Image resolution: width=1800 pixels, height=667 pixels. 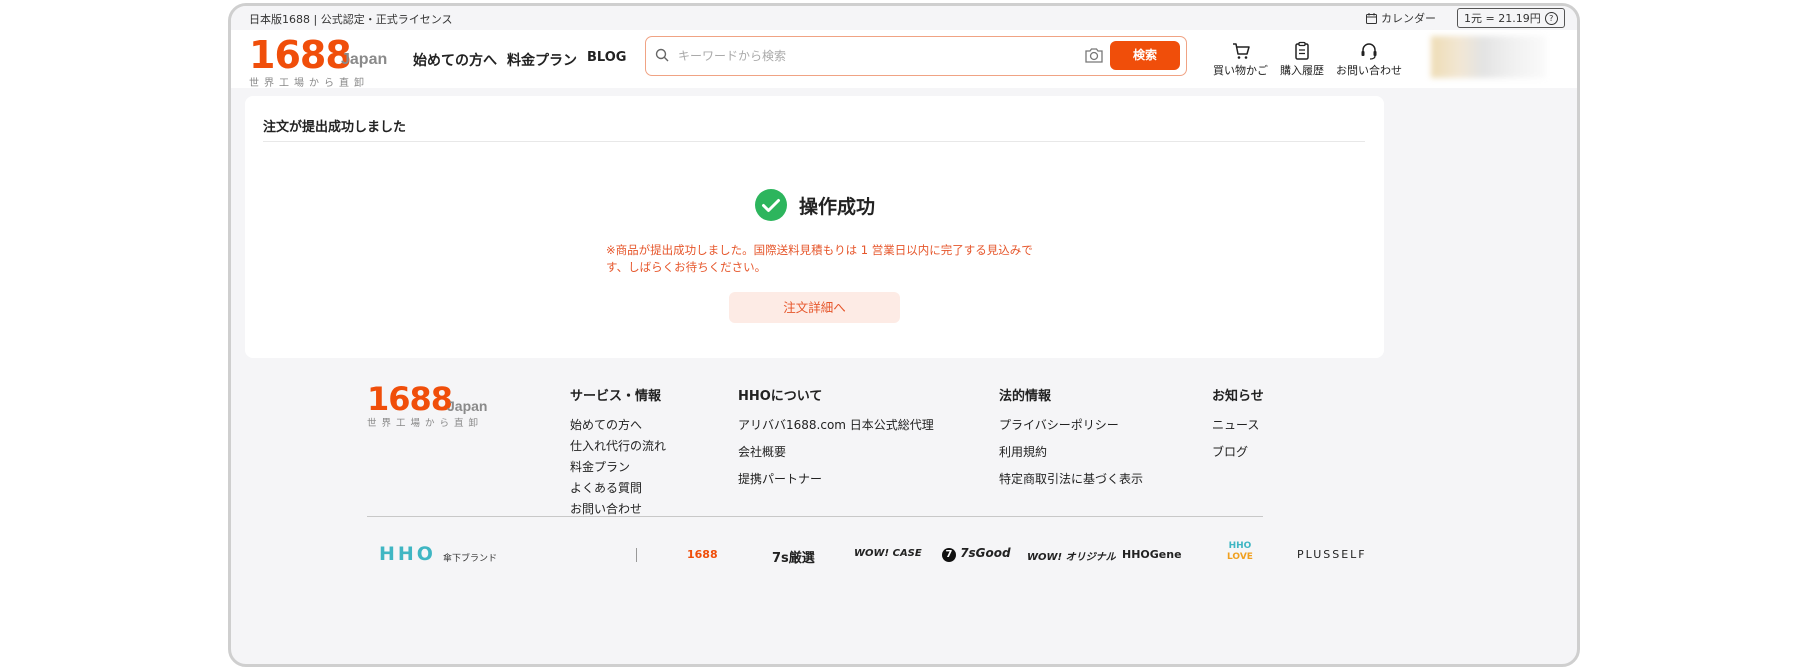 I want to click on brand-hho: HHO, so click(x=407, y=554).